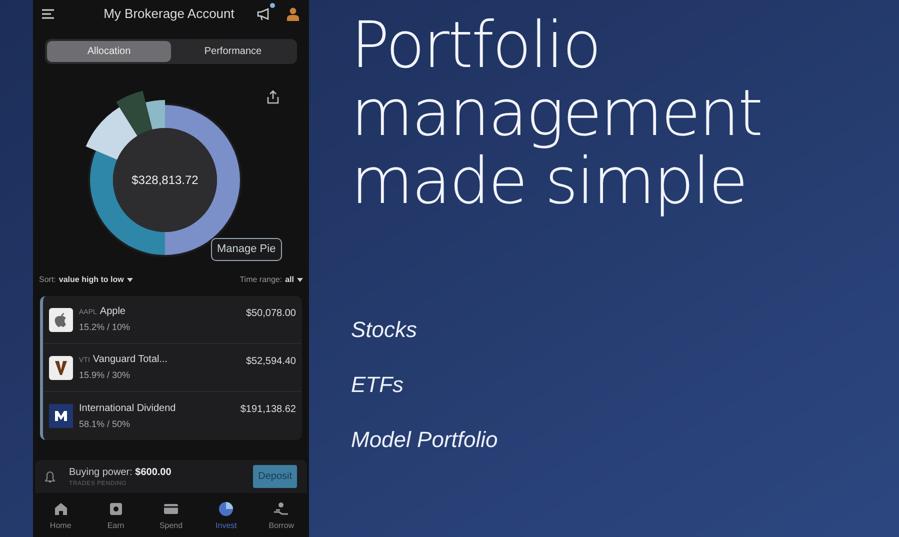  Describe the element at coordinates (233, 51) in the screenshot. I see `tab: Performance` at that location.